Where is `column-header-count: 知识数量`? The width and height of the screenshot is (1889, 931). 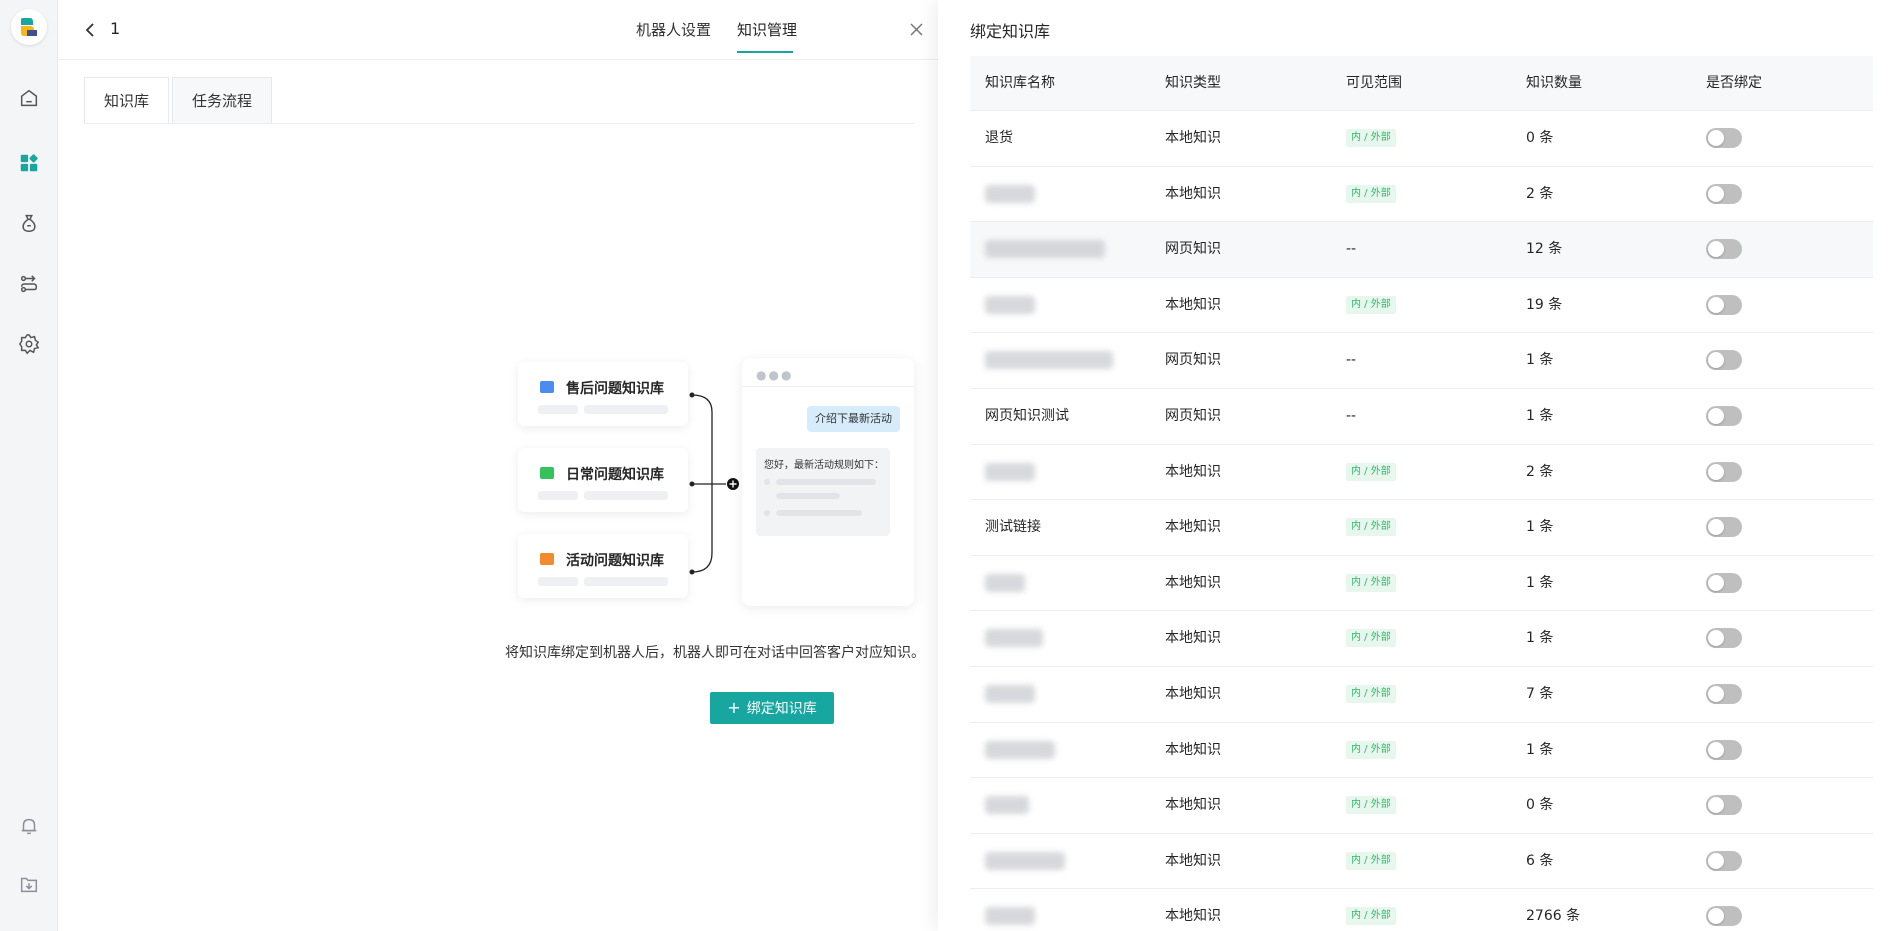
column-header-count: 知识数量 is located at coordinates (1554, 83).